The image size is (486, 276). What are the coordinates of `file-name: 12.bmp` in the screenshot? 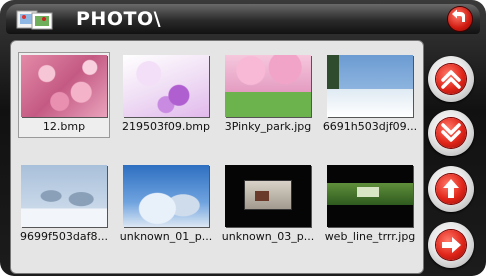 It's located at (64, 126).